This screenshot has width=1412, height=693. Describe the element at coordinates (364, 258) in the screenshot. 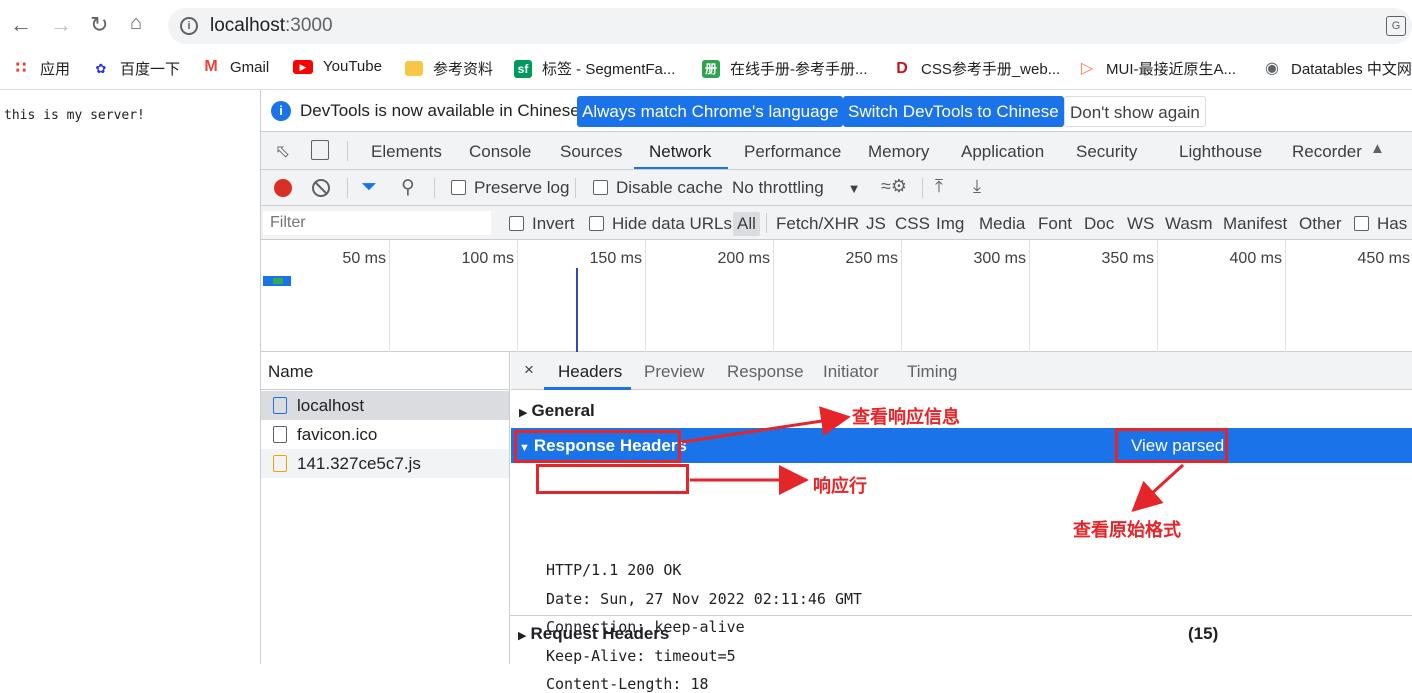

I see `timeline-tick: 50 ms` at that location.